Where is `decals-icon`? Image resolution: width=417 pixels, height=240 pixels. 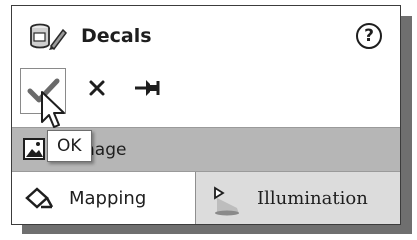 decals-icon is located at coordinates (48, 37).